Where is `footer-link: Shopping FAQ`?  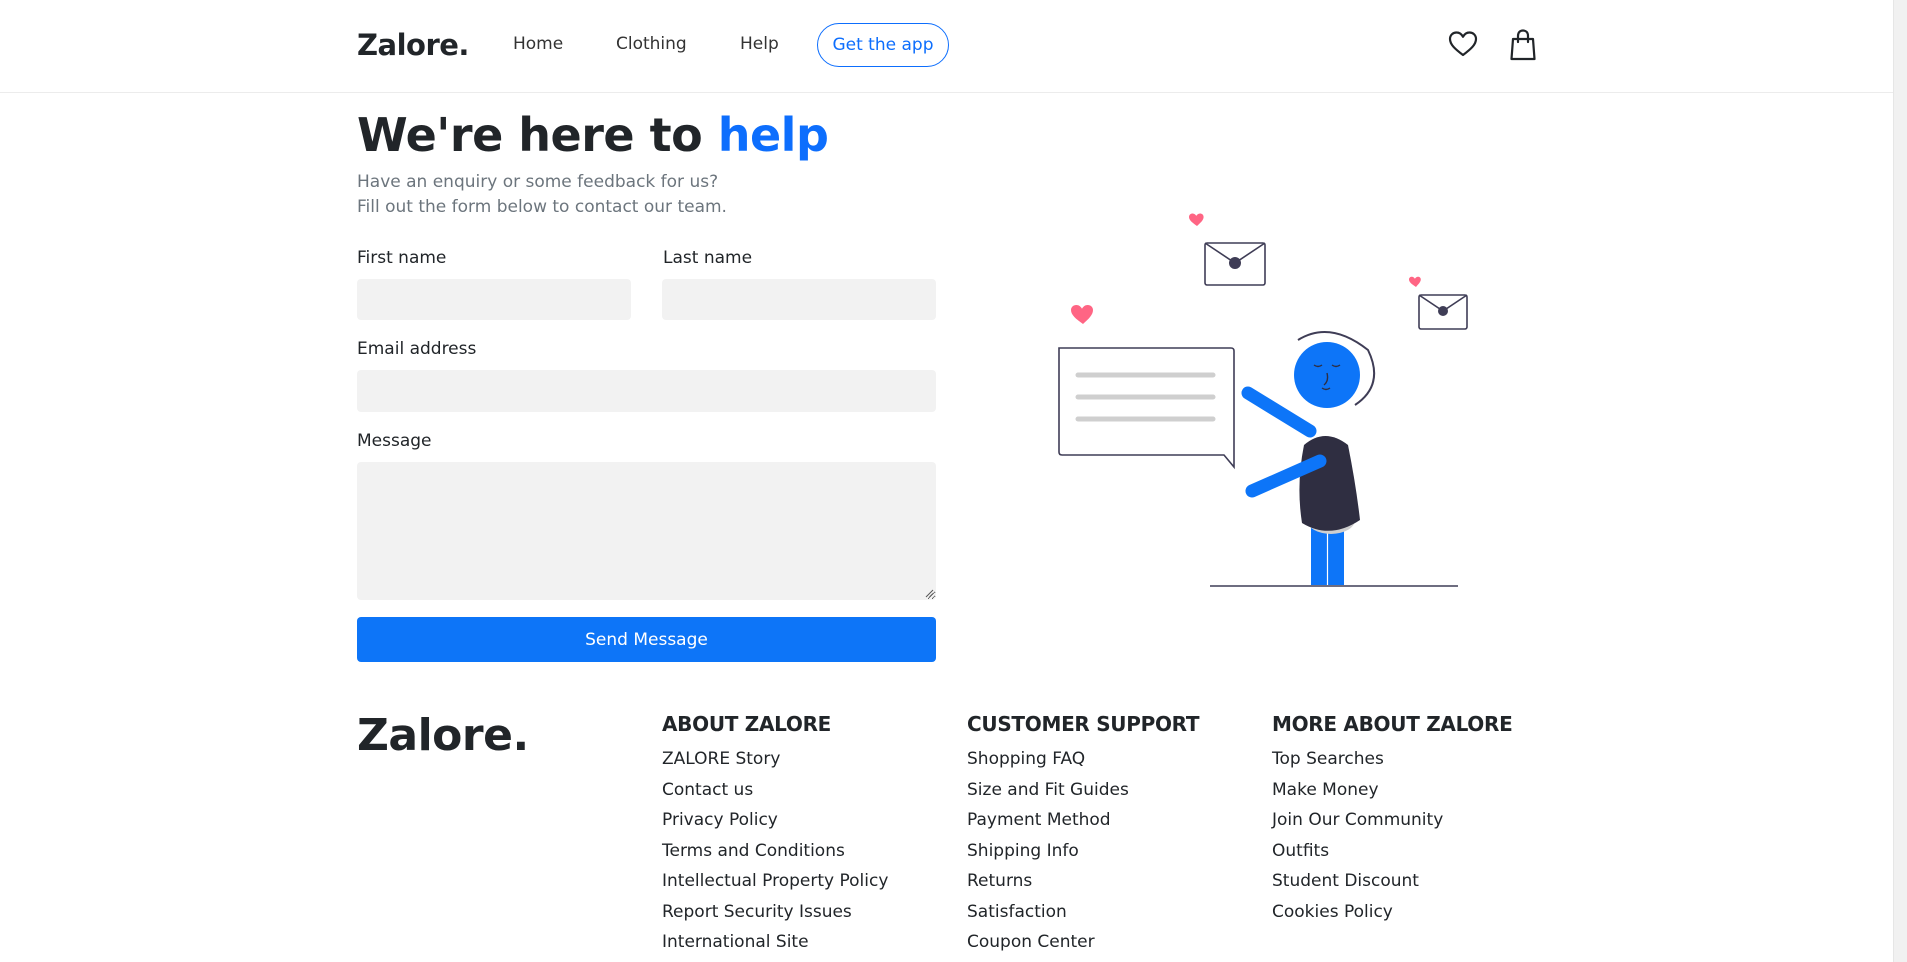 footer-link: Shopping FAQ is located at coordinates (1083, 759).